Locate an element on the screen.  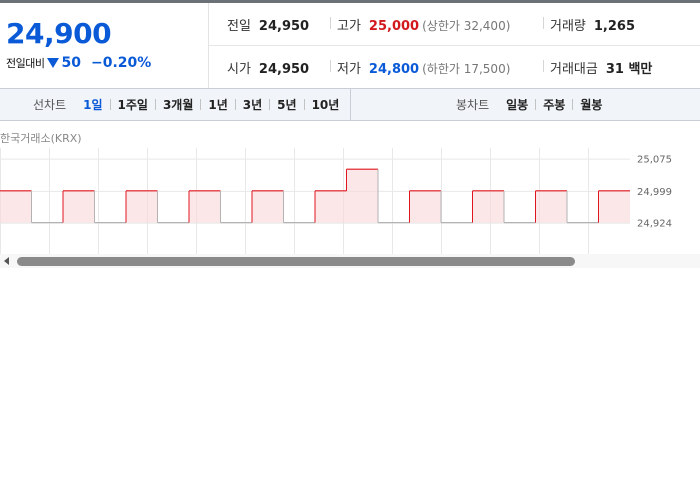
stat-prev-close: 전일 24,950 is located at coordinates (268, 24).